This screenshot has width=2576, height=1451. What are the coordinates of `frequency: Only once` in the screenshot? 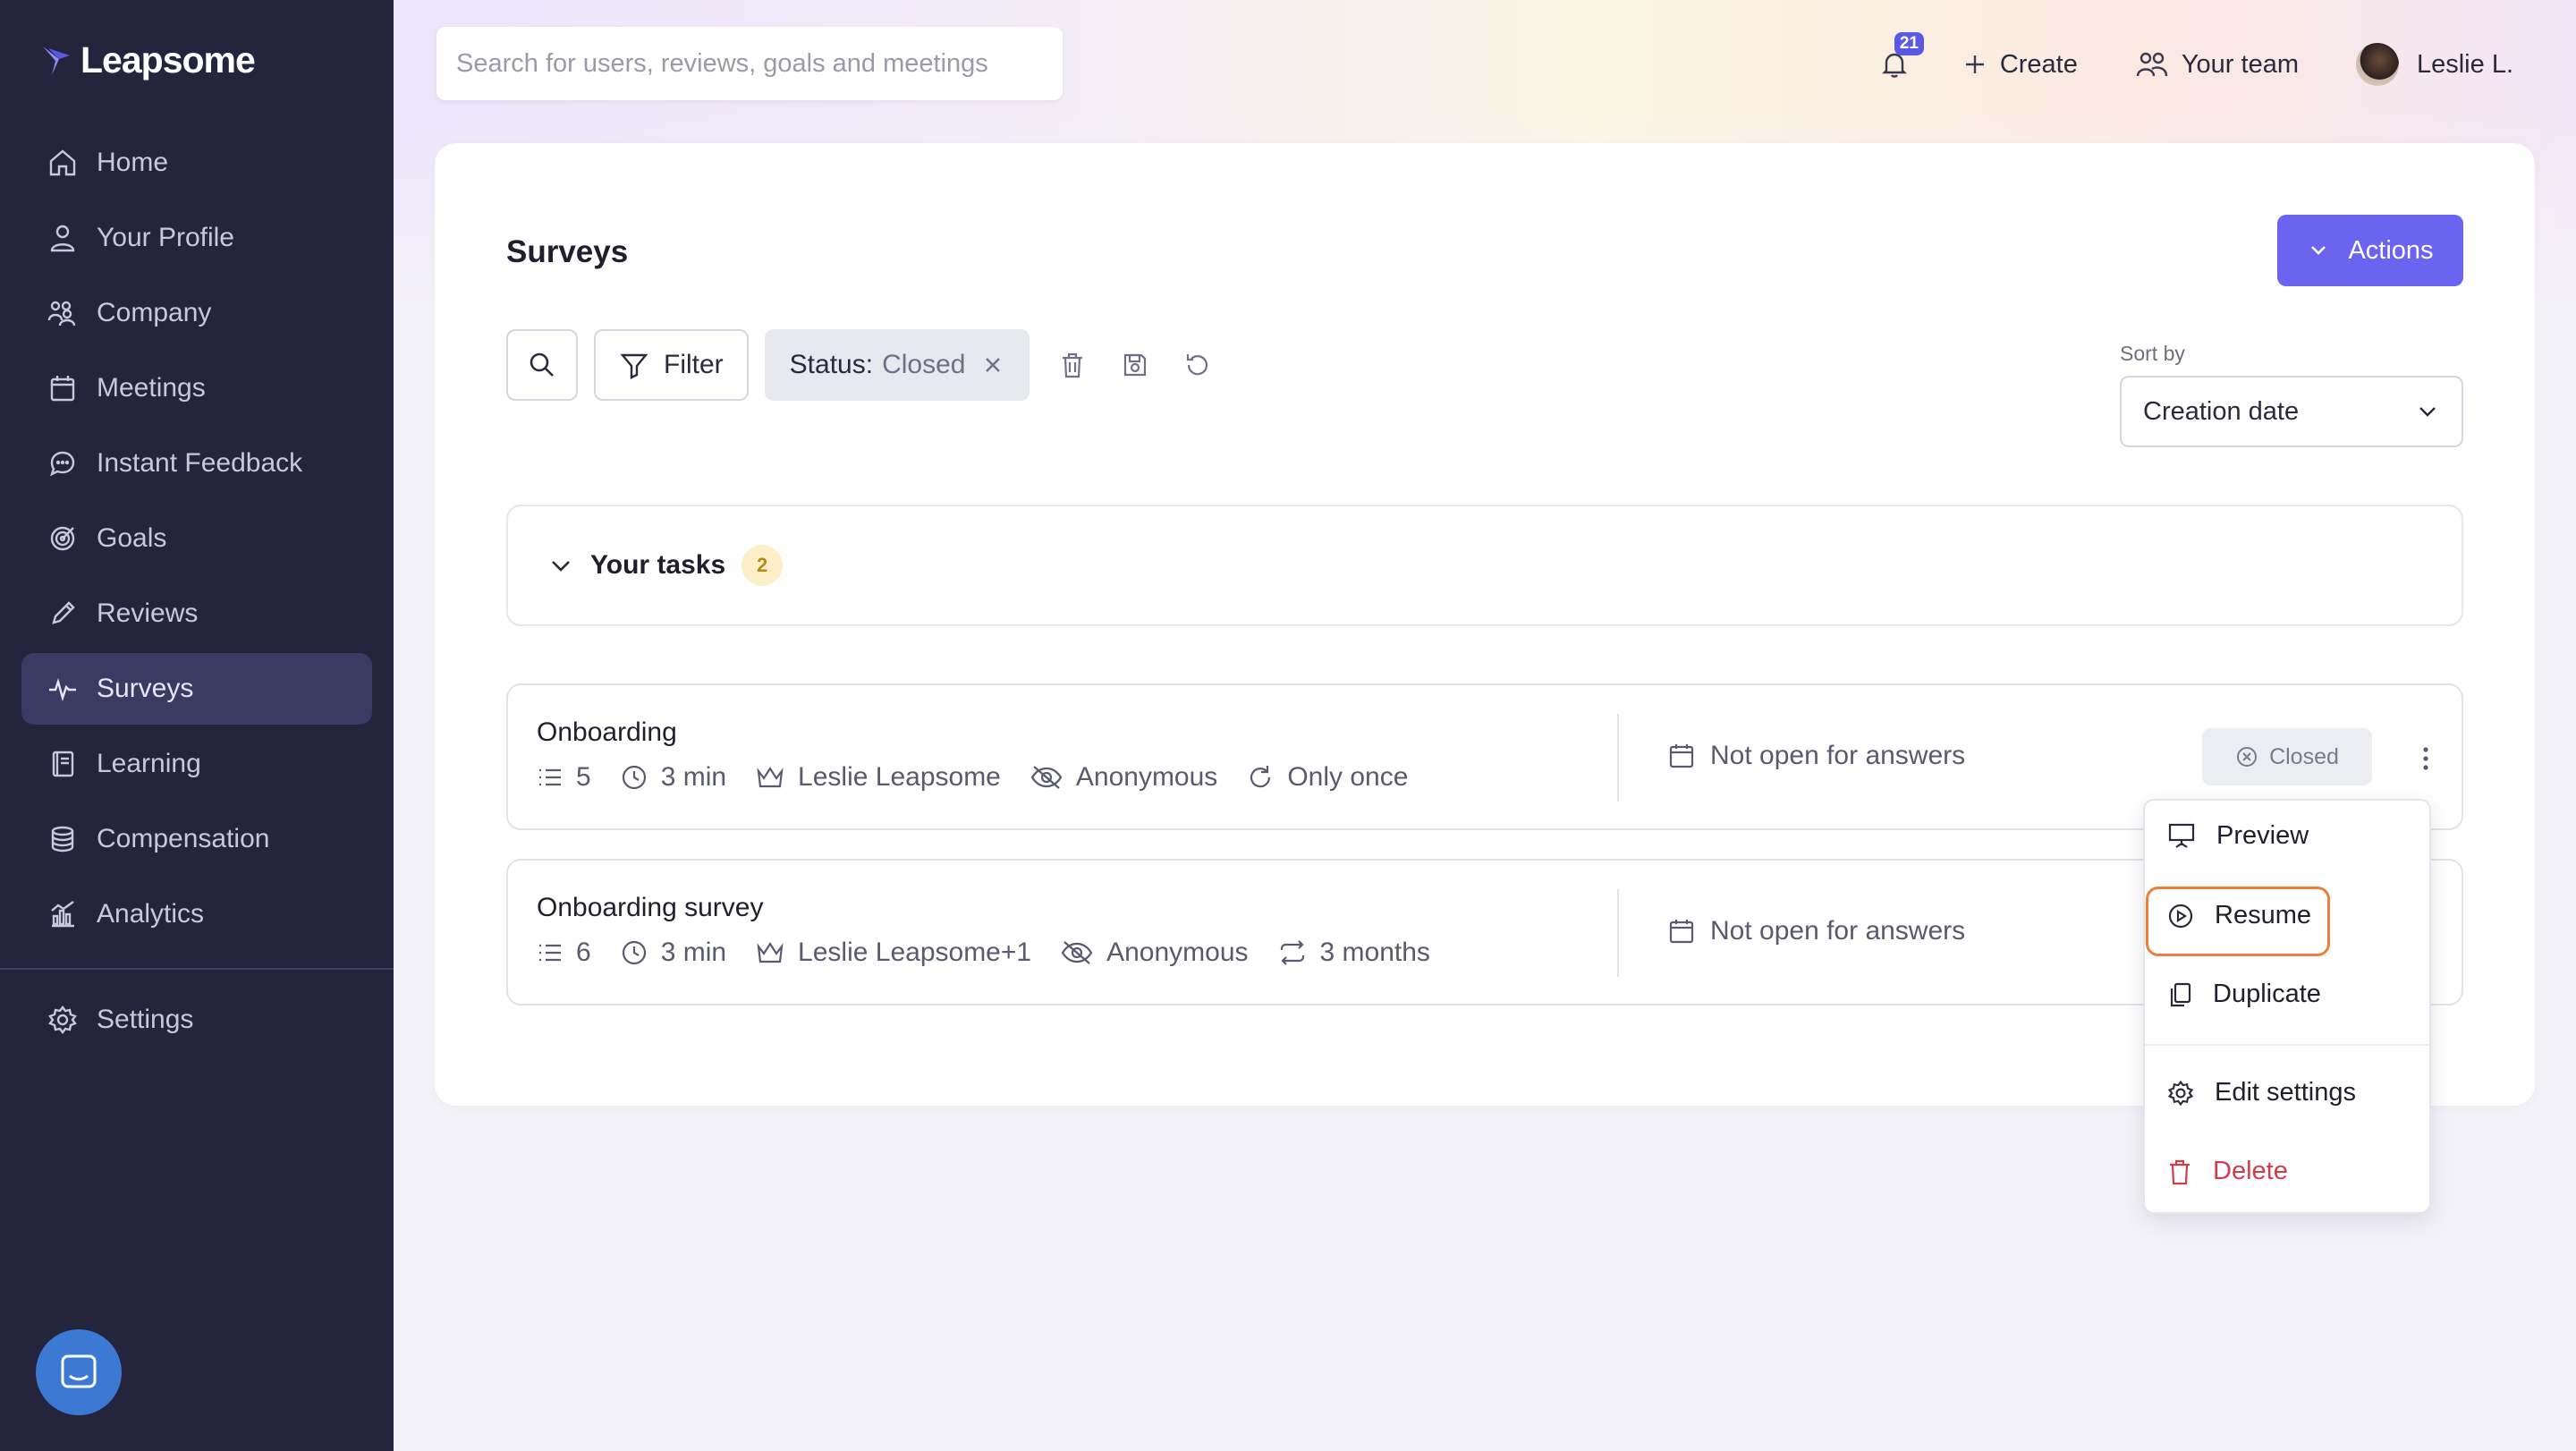 It's located at (1327, 777).